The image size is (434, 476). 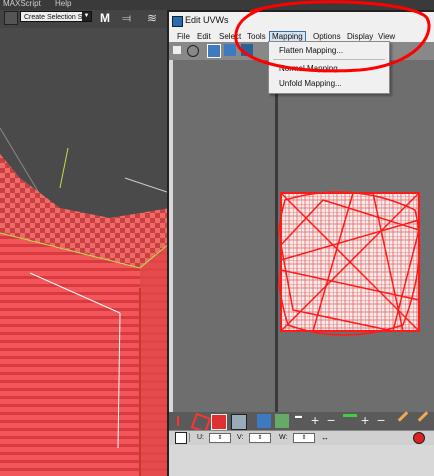 What do you see at coordinates (348, 263) in the screenshot?
I see `uv-grid` at bounding box center [348, 263].